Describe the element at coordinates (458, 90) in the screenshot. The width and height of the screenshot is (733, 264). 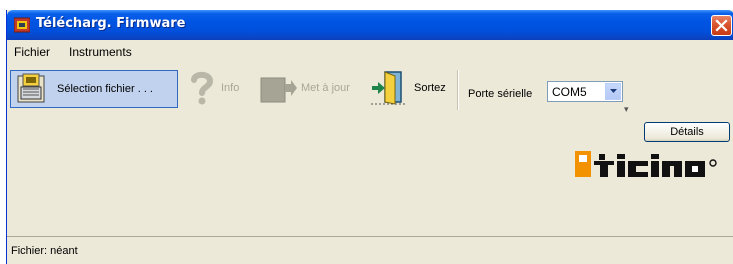
I see `toolbar-separator` at that location.